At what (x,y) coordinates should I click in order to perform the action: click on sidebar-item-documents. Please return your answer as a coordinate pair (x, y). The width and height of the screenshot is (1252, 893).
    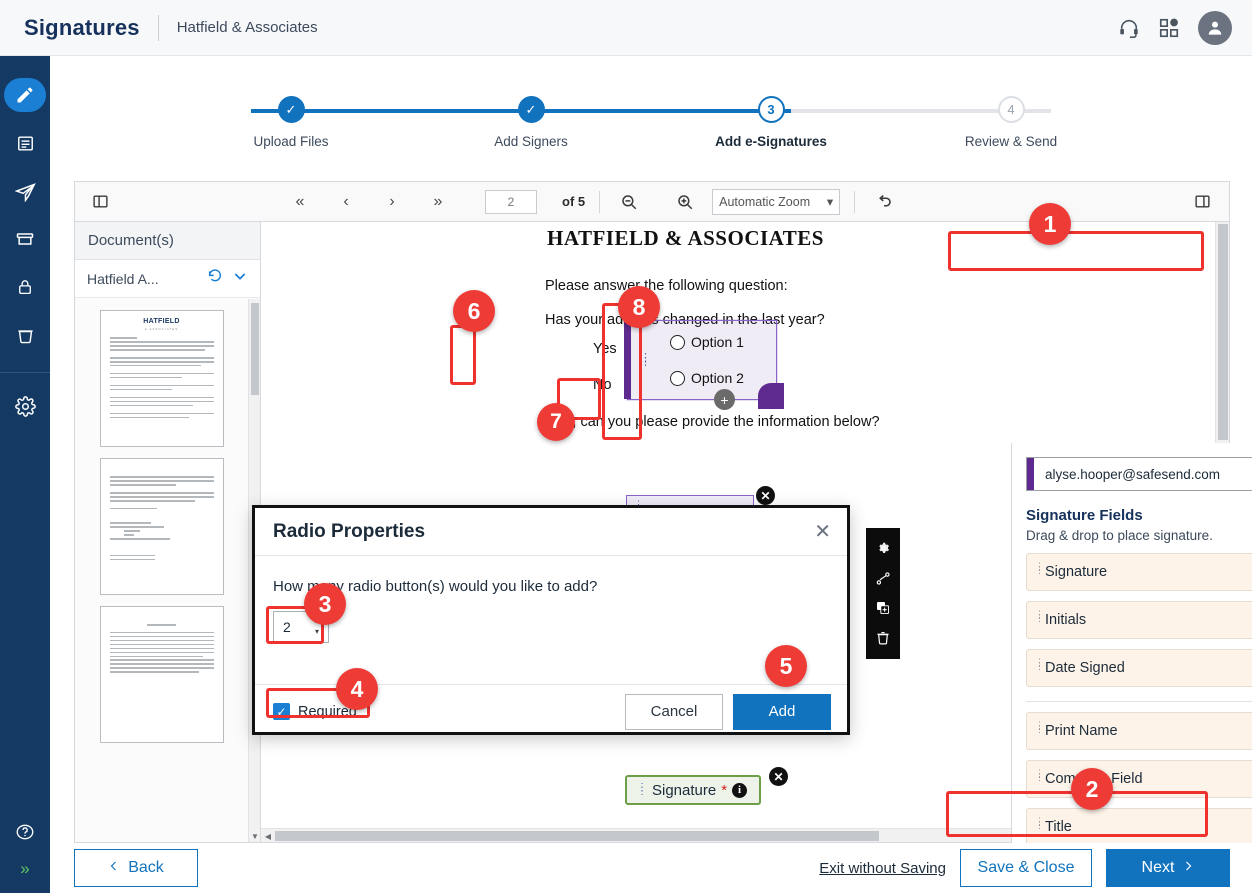
    Looking at the image, I should click on (25, 143).